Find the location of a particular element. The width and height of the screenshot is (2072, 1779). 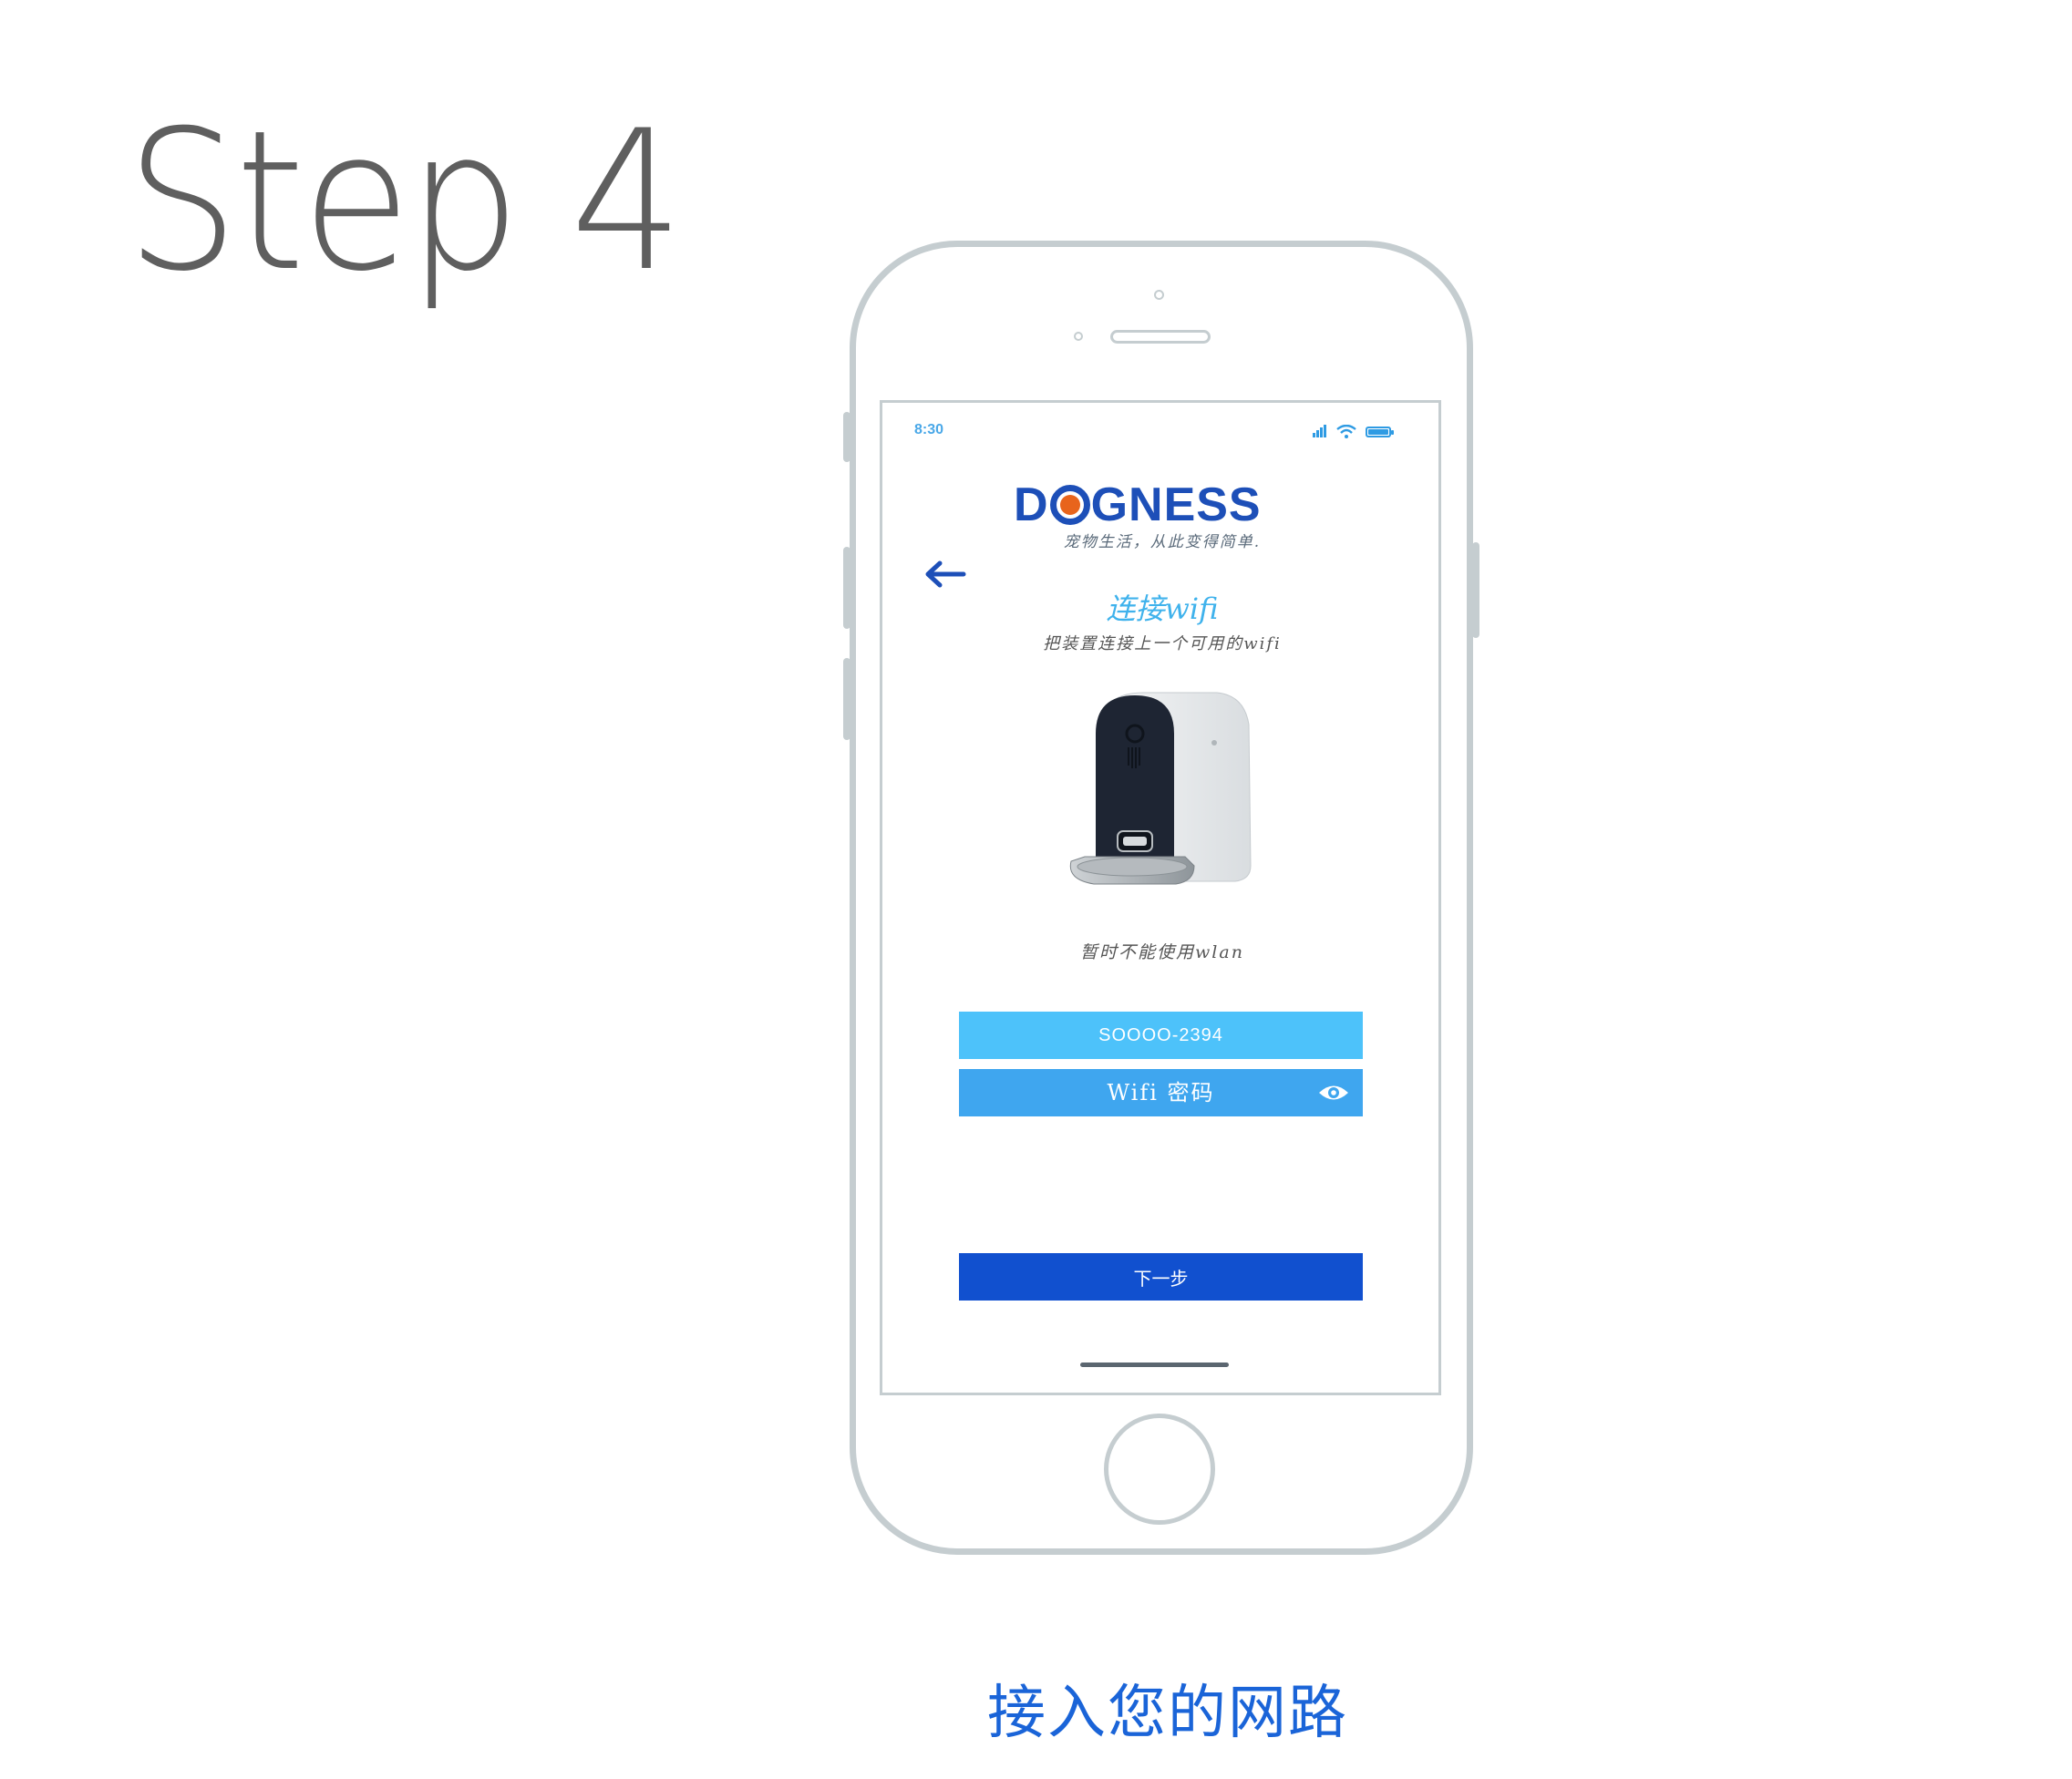

eye-icon is located at coordinates (1333, 1093).